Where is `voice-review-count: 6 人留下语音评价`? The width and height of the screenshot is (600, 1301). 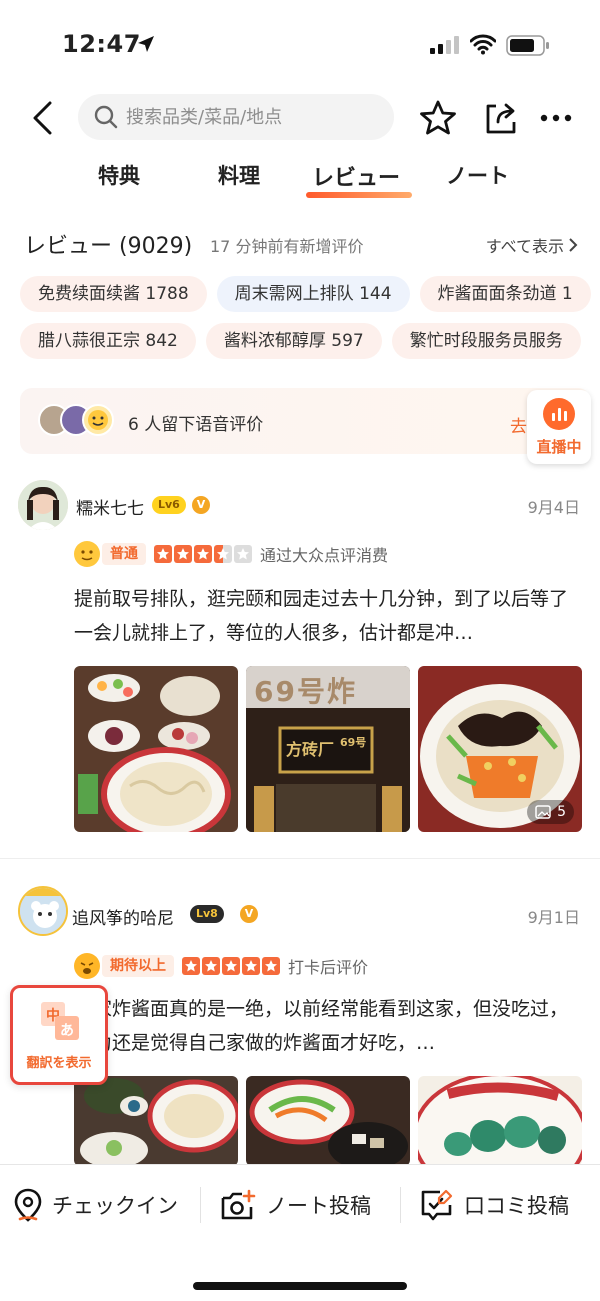 voice-review-count: 6 人留下语音评价 is located at coordinates (196, 425).